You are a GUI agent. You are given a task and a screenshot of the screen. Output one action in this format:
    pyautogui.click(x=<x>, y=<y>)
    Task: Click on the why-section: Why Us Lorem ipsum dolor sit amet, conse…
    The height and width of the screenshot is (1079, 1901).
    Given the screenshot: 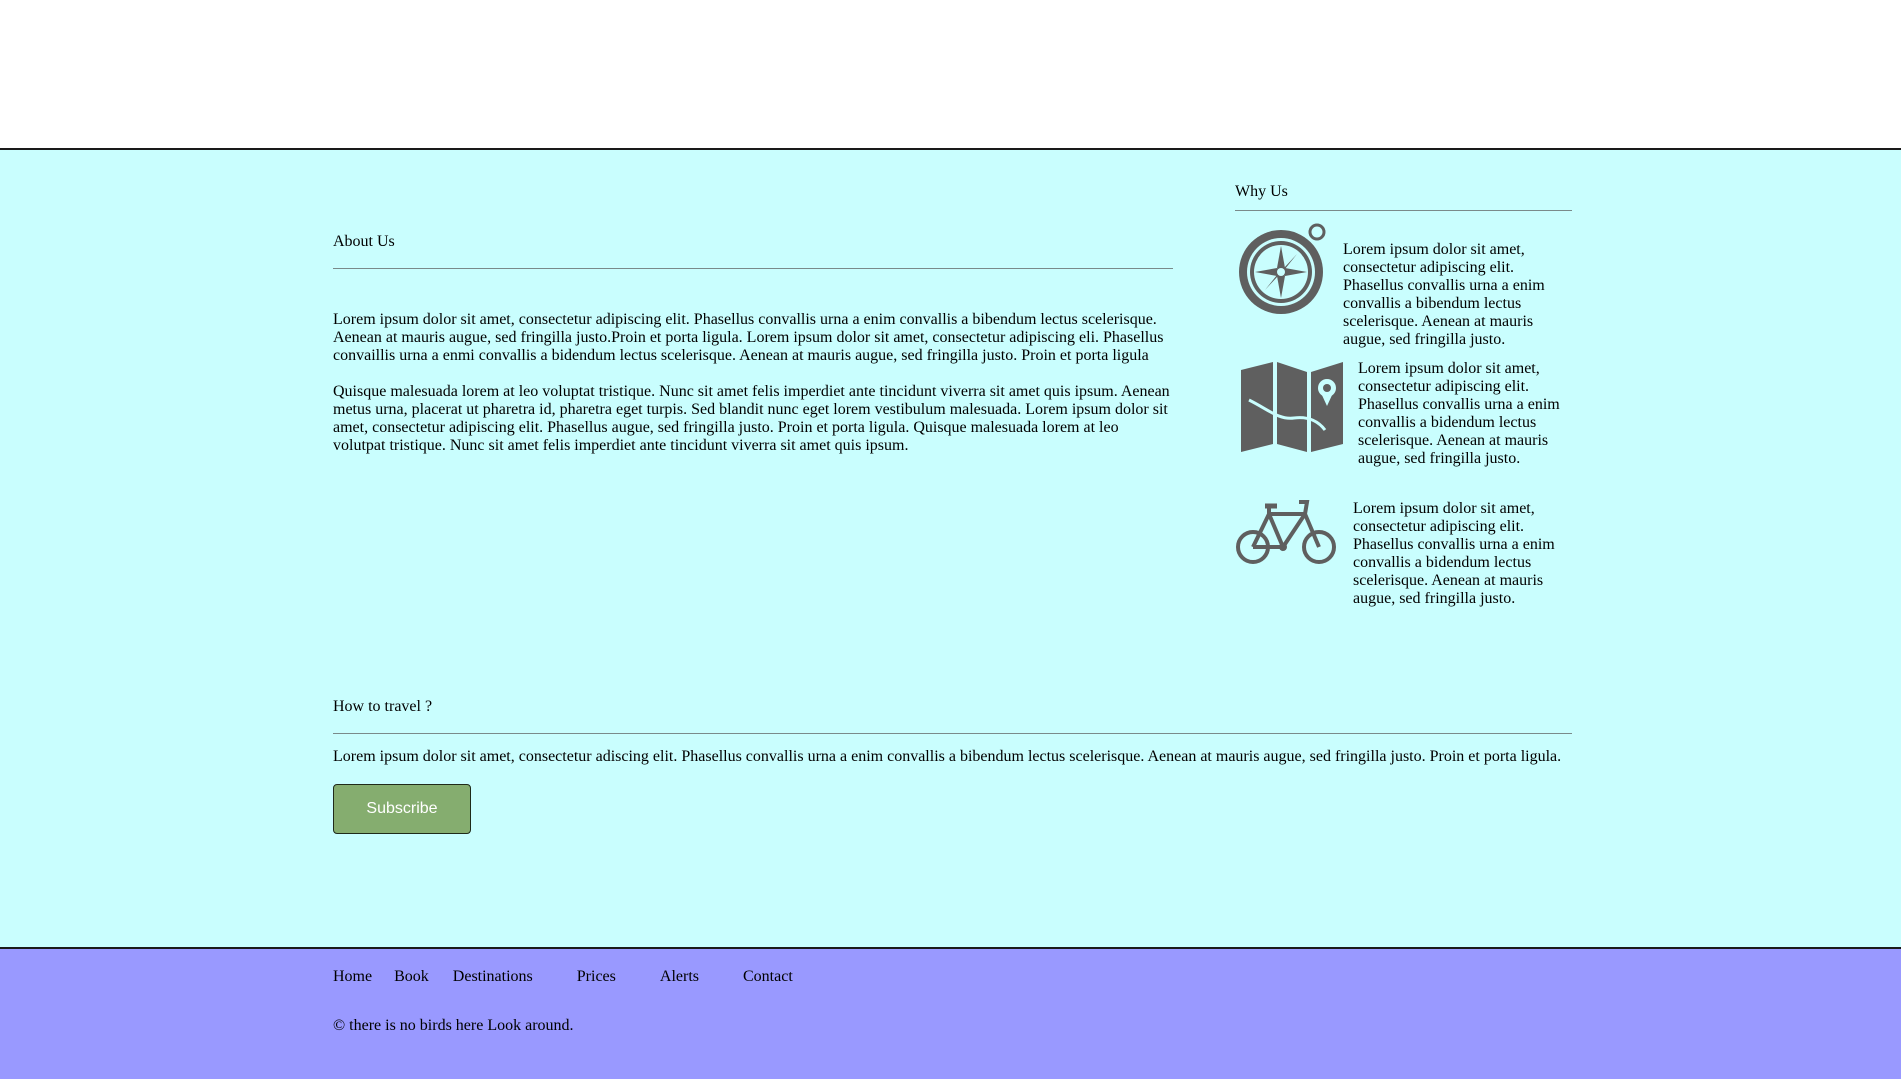 What is the action you would take?
    pyautogui.click(x=1403, y=394)
    